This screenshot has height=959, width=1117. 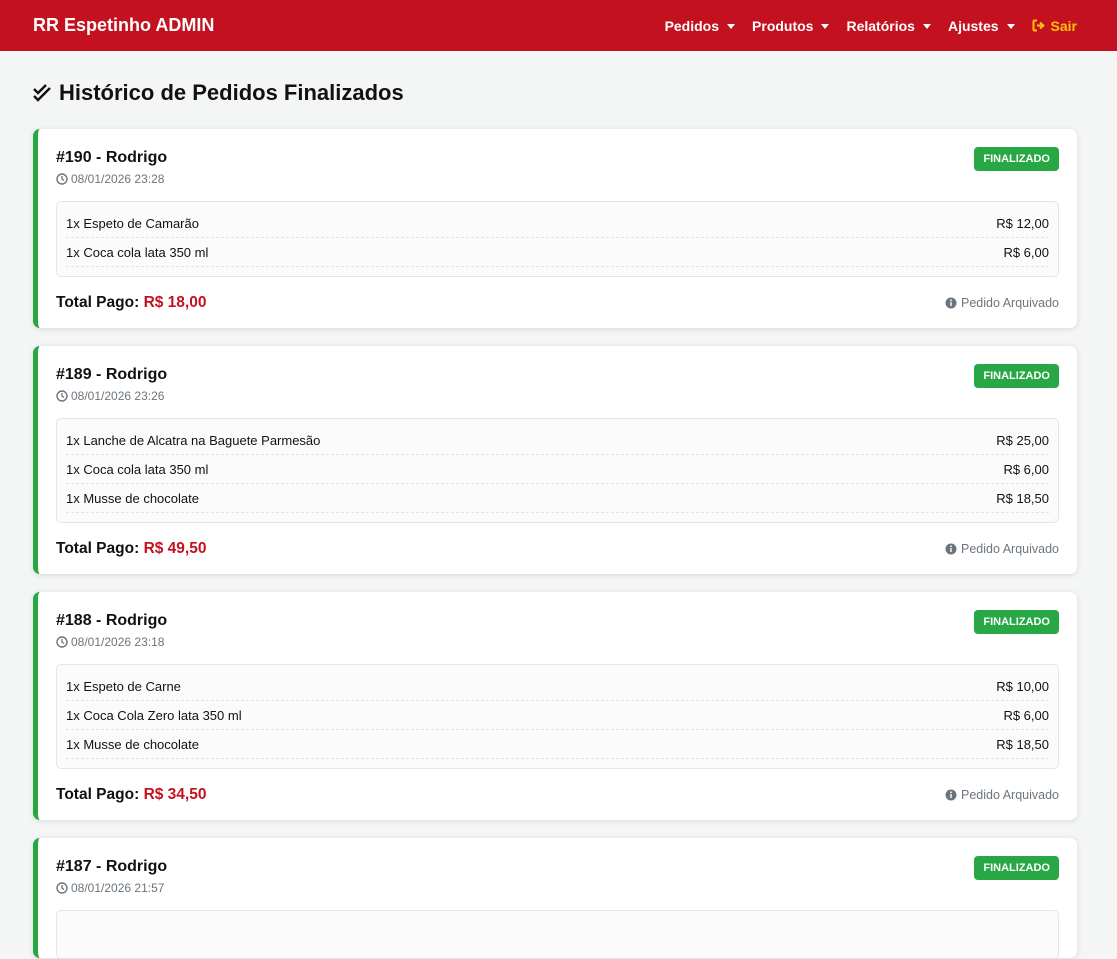 I want to click on nav-menu: Pedidos Produtos Relatórios Ajustes Sair, so click(x=862, y=26).